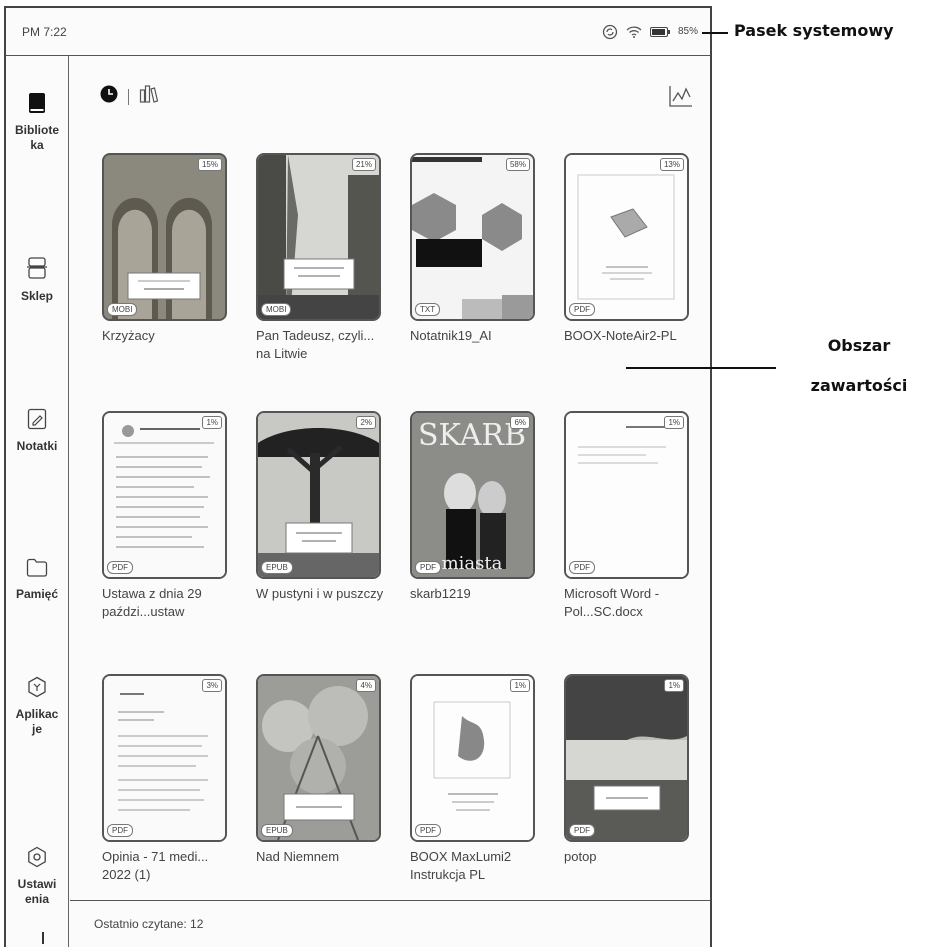 The height and width of the screenshot is (947, 935). What do you see at coordinates (461, 865) in the screenshot?
I see `book-title: BOOX MaxLumi2 Instrukcja PL` at bounding box center [461, 865].